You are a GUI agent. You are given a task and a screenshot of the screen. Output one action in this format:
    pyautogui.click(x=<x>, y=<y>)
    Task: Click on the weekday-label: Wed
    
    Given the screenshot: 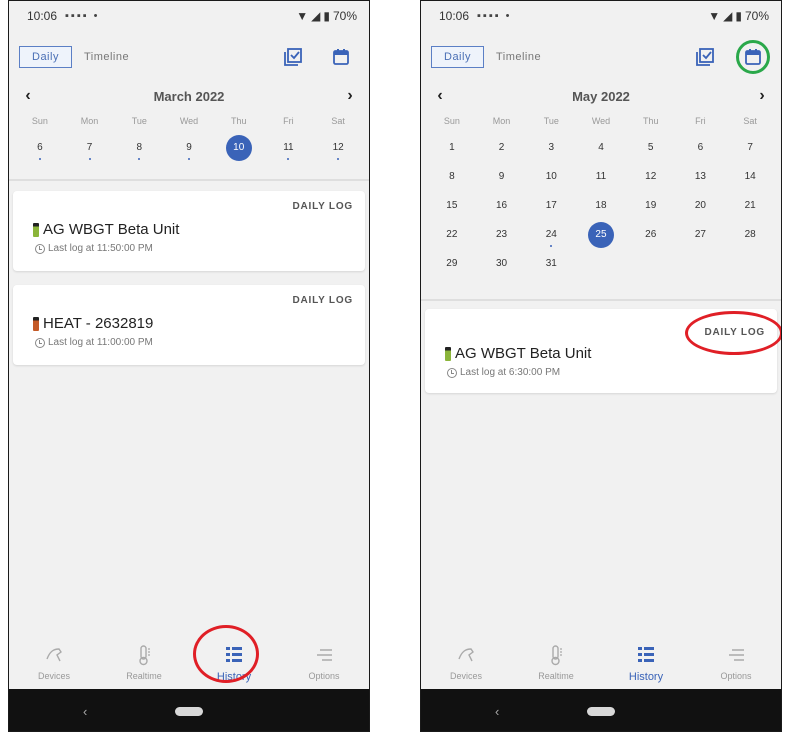 What is the action you would take?
    pyautogui.click(x=189, y=121)
    